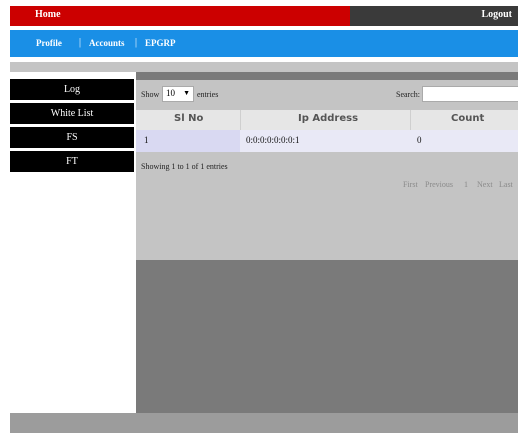  Describe the element at coordinates (273, 140) in the screenshot. I see `cell-ip-address-value: 0:0:0:0:0:0:0:1` at that location.